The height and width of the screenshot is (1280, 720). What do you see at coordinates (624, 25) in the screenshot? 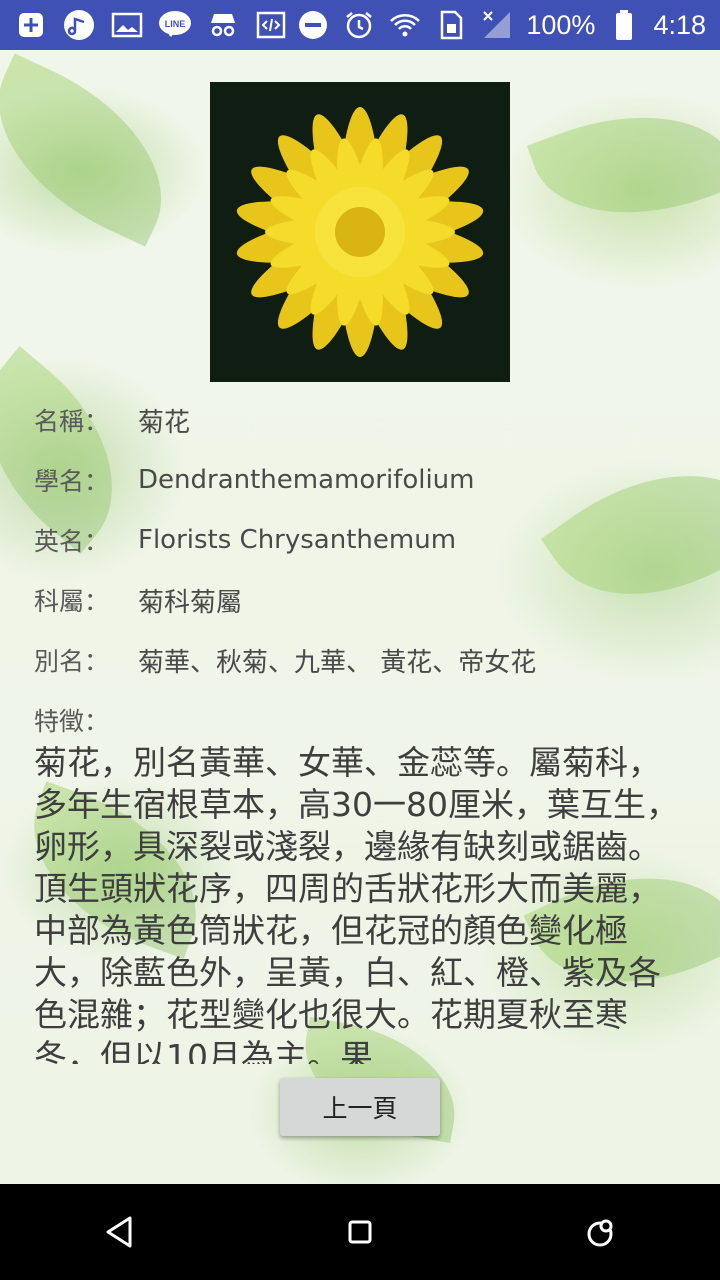
I see `battery-icon` at bounding box center [624, 25].